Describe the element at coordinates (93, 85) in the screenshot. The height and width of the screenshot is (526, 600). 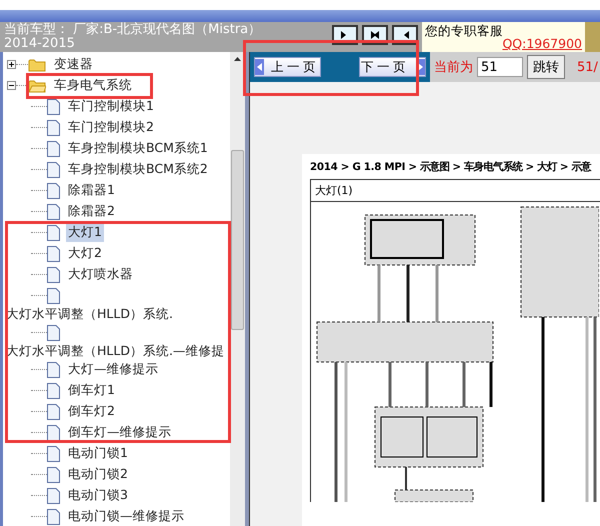
I see `tree-folder: 车身电气系统` at that location.